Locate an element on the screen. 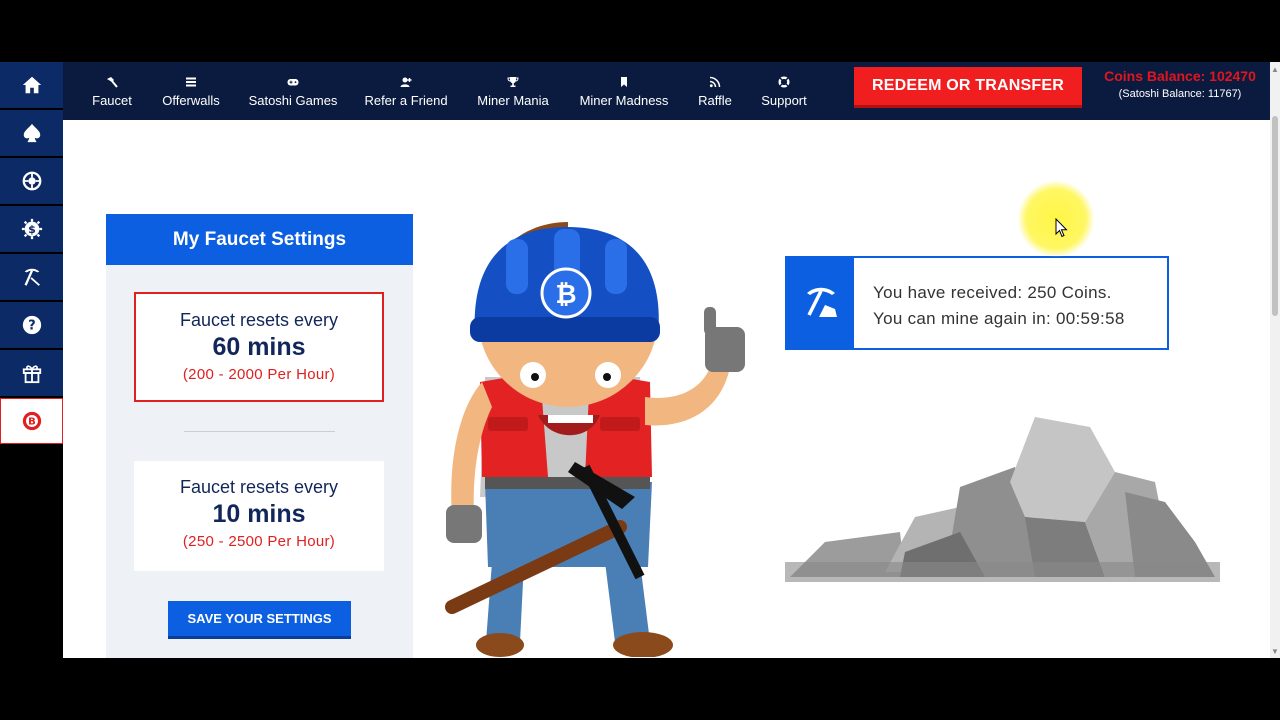  scroll-up-arrow-icon: ▲ is located at coordinates (1275, 70).